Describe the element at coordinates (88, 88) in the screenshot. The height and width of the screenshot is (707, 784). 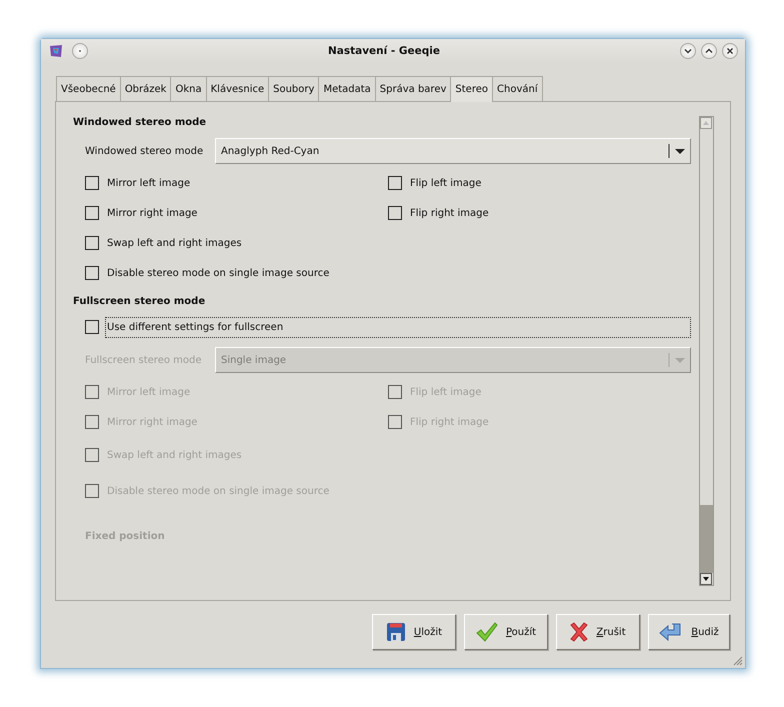
I see `tab: Všeobecné` at that location.